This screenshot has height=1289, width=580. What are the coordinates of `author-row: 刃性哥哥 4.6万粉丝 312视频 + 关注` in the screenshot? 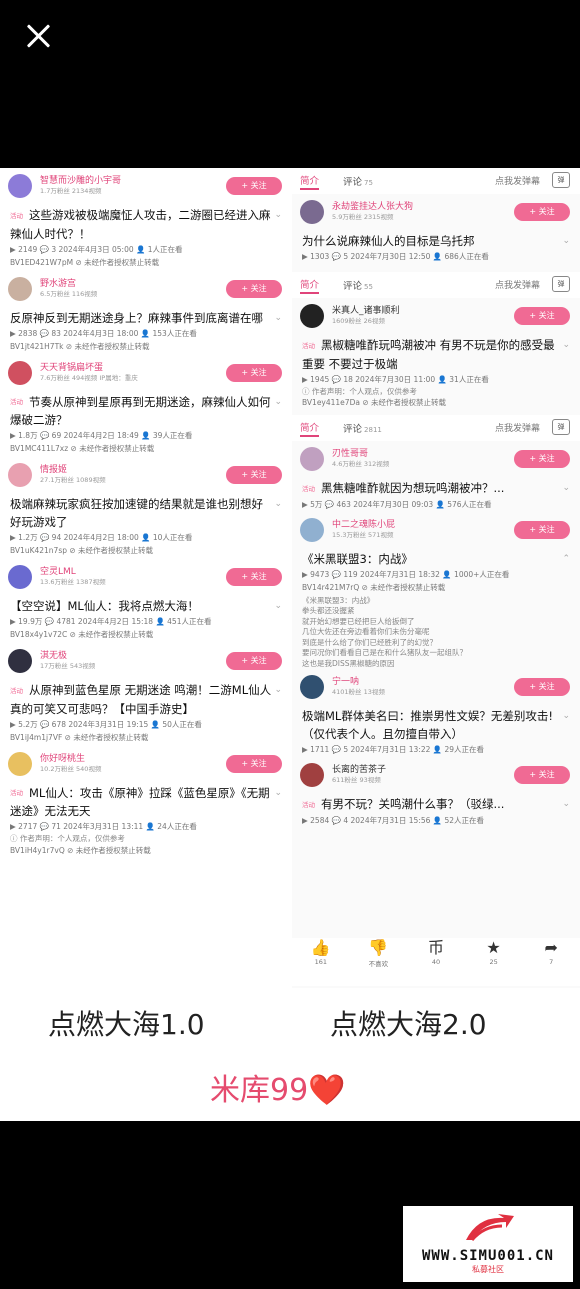 It's located at (436, 459).